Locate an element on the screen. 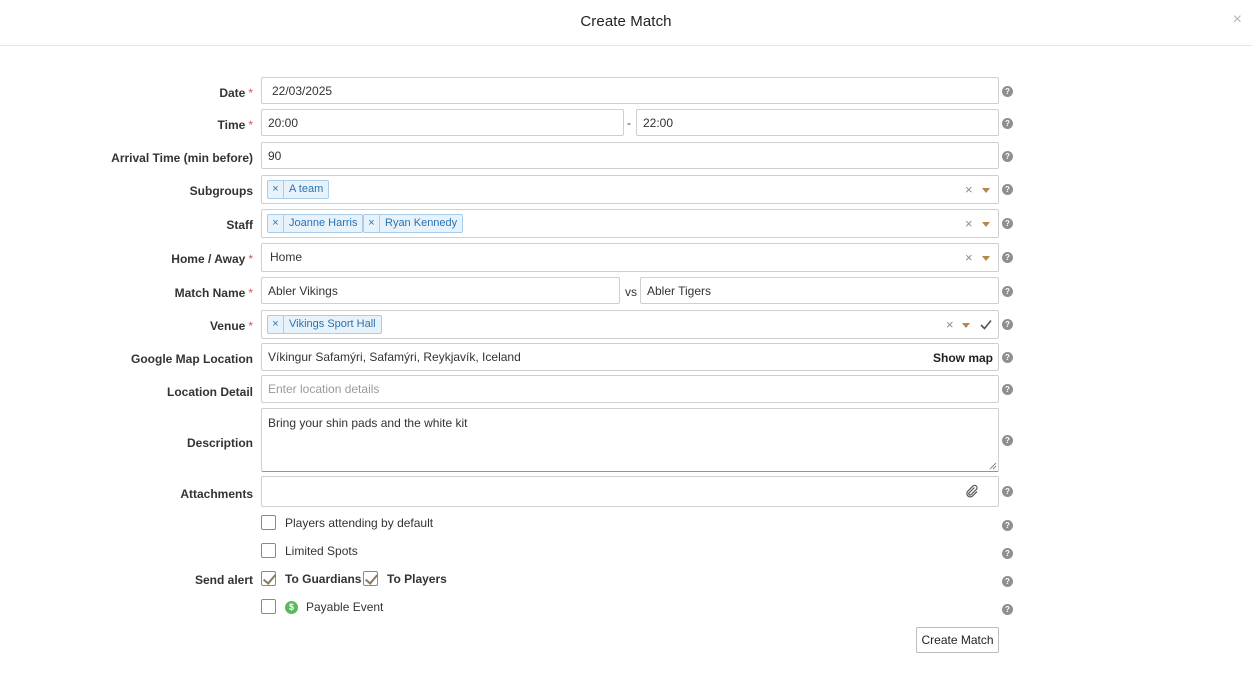 This screenshot has height=697, width=1252. time-help-icon: ? is located at coordinates (1007, 123).